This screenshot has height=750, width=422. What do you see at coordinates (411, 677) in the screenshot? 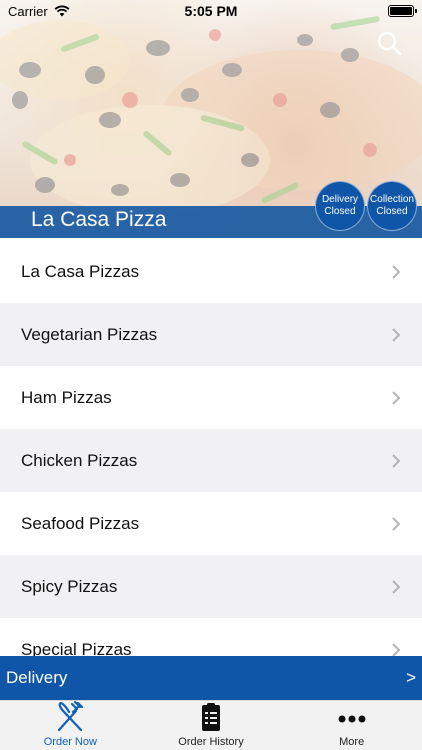
I see `delivery-mode-arrow: >` at bounding box center [411, 677].